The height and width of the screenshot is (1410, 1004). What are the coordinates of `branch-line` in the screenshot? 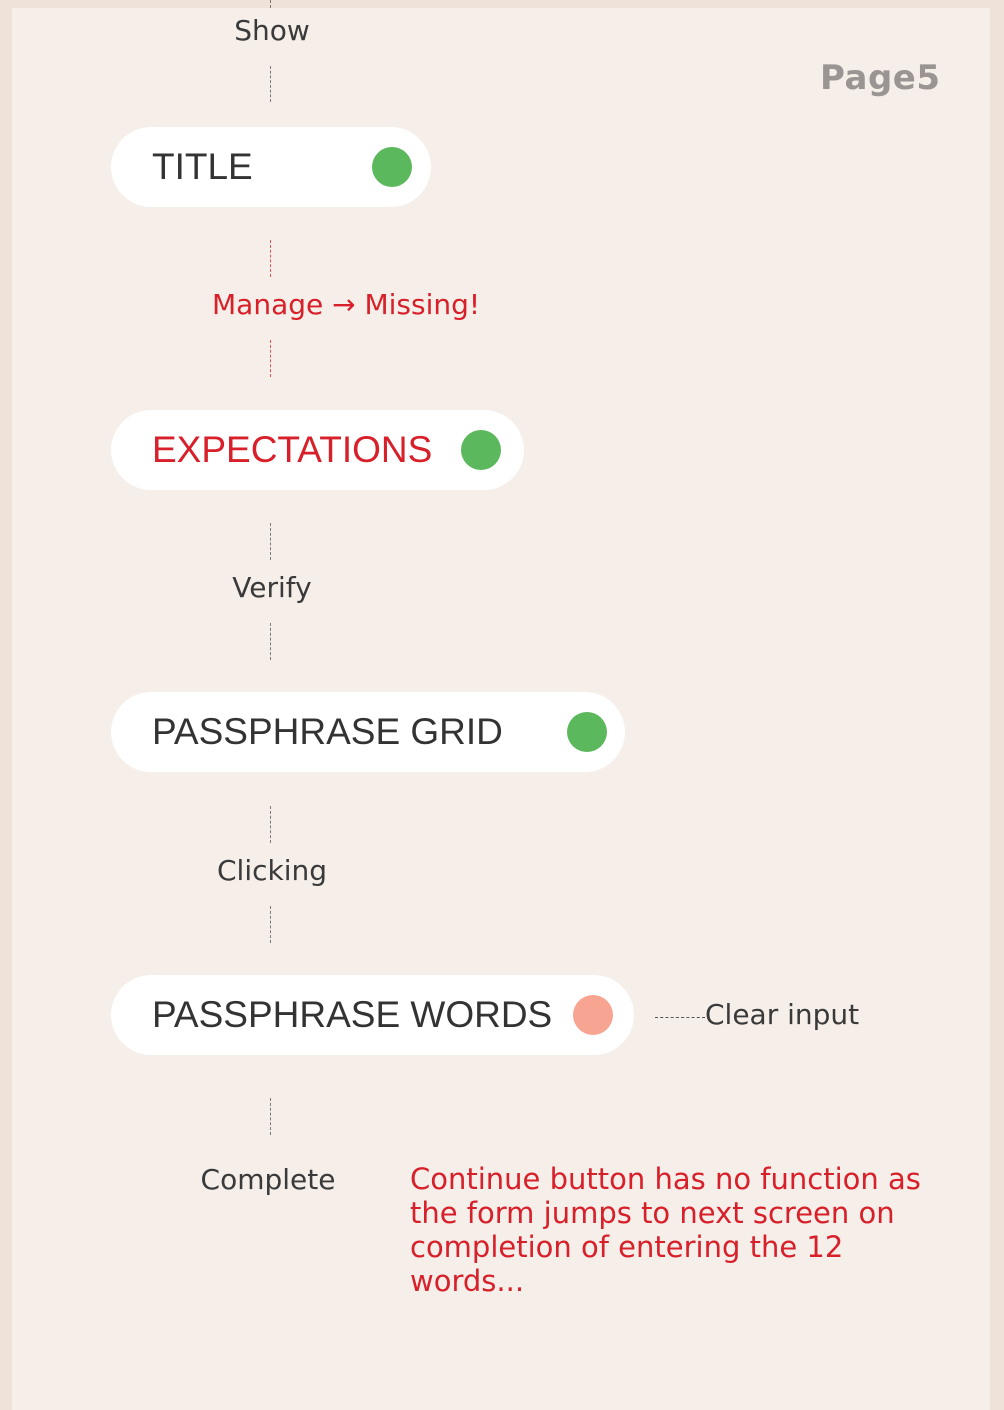 It's located at (680, 1017).